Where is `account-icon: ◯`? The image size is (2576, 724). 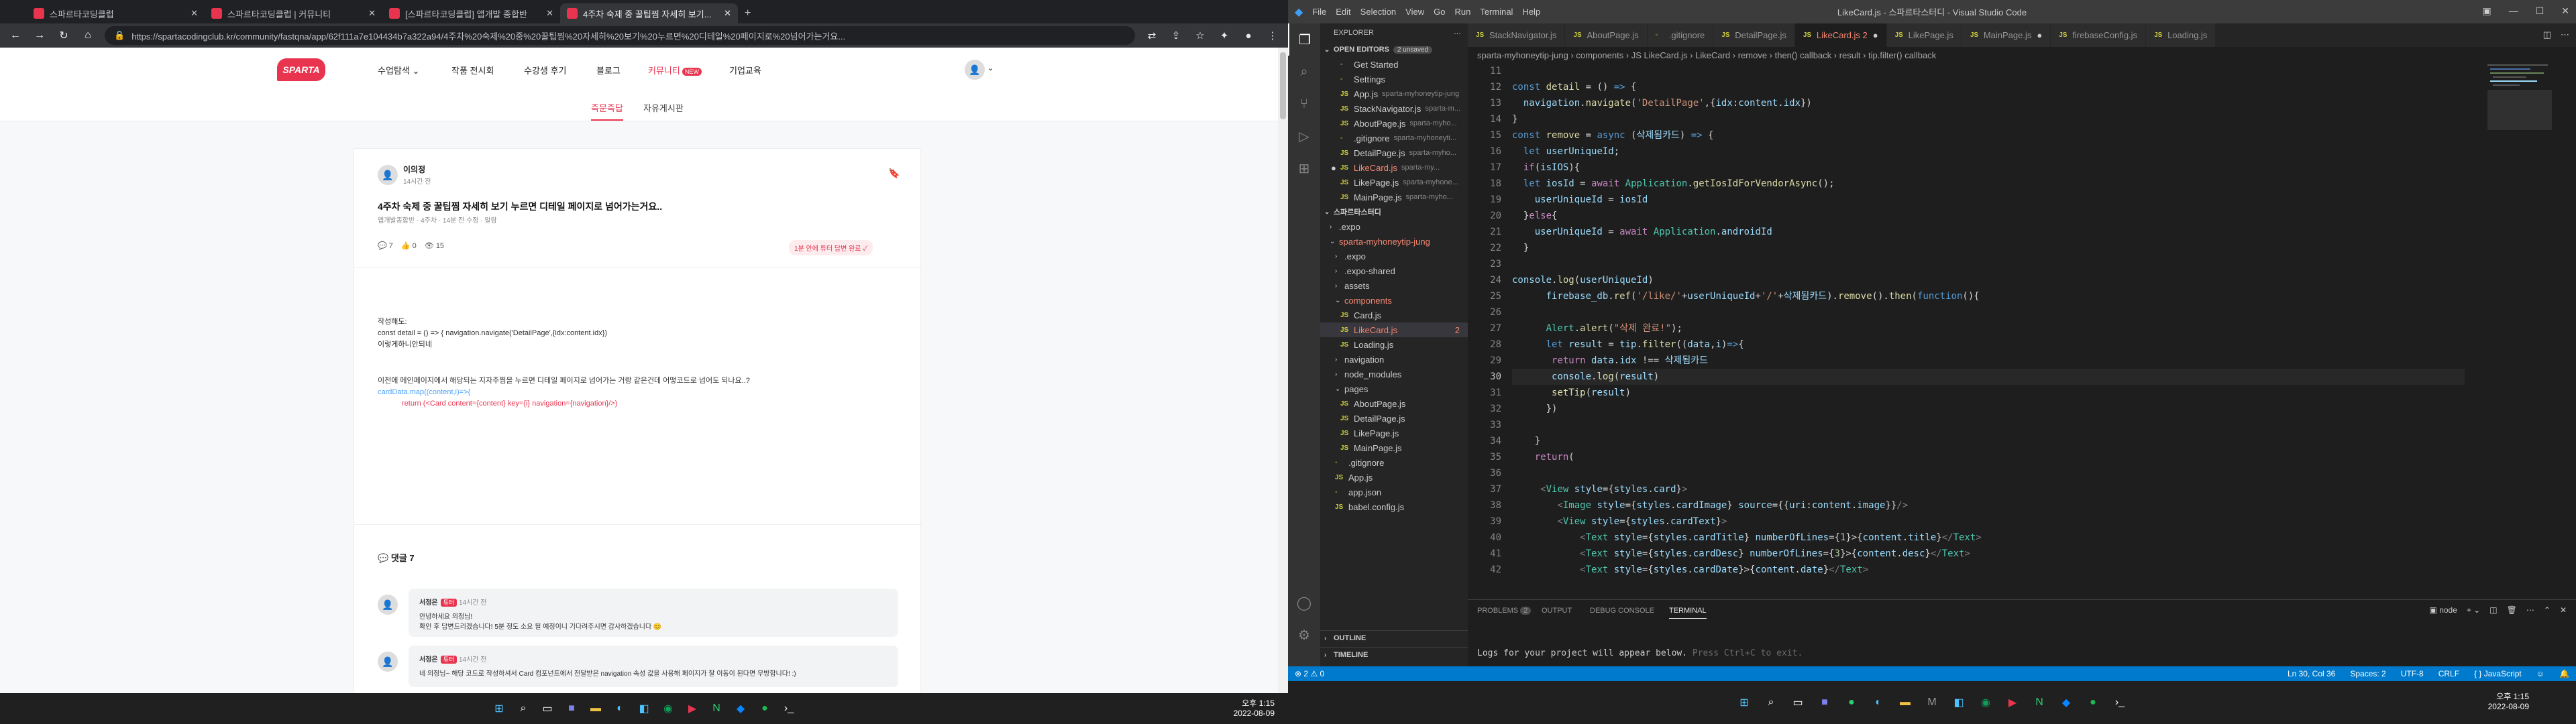 account-icon: ◯ is located at coordinates (1304, 603).